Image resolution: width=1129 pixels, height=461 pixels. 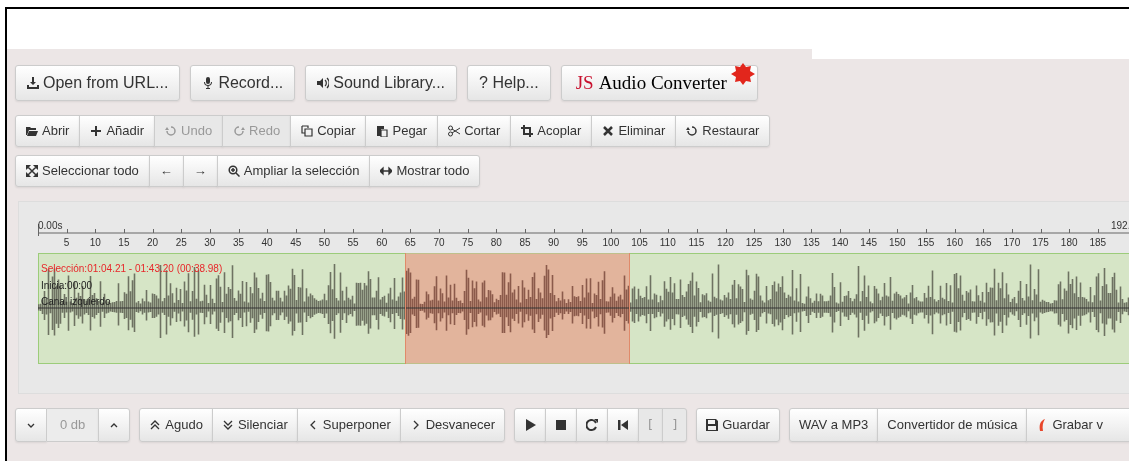 What do you see at coordinates (474, 131) in the screenshot?
I see `toolbar-button: Cortar` at bounding box center [474, 131].